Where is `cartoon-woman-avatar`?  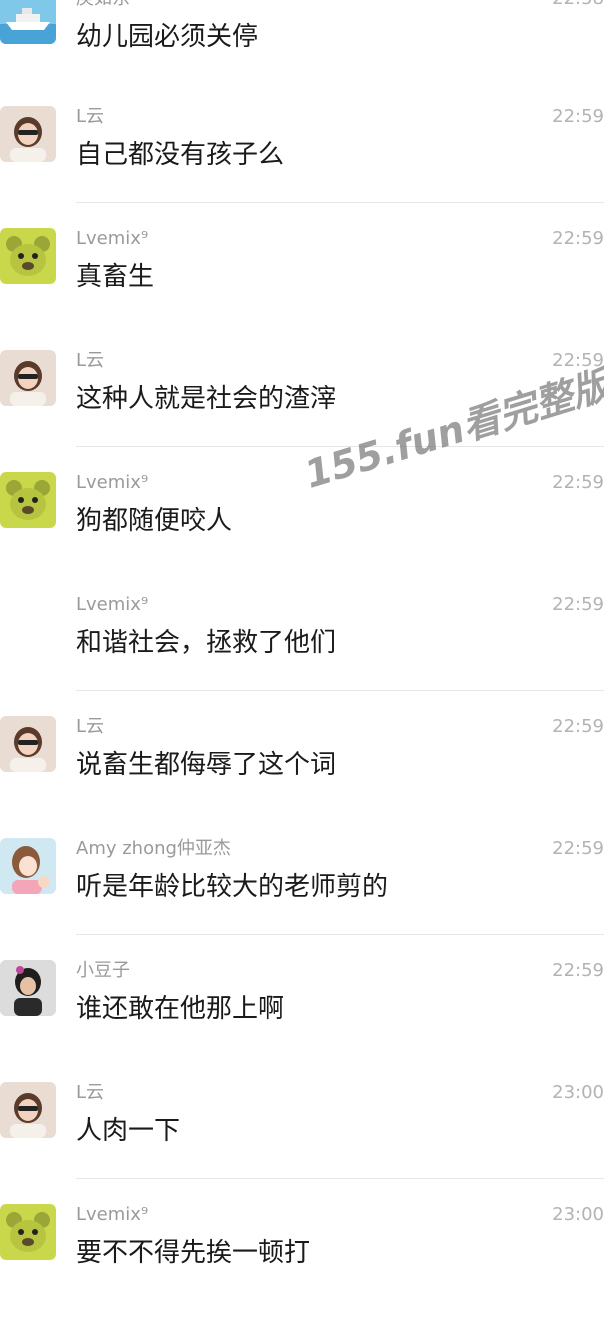 cartoon-woman-avatar is located at coordinates (28, 866).